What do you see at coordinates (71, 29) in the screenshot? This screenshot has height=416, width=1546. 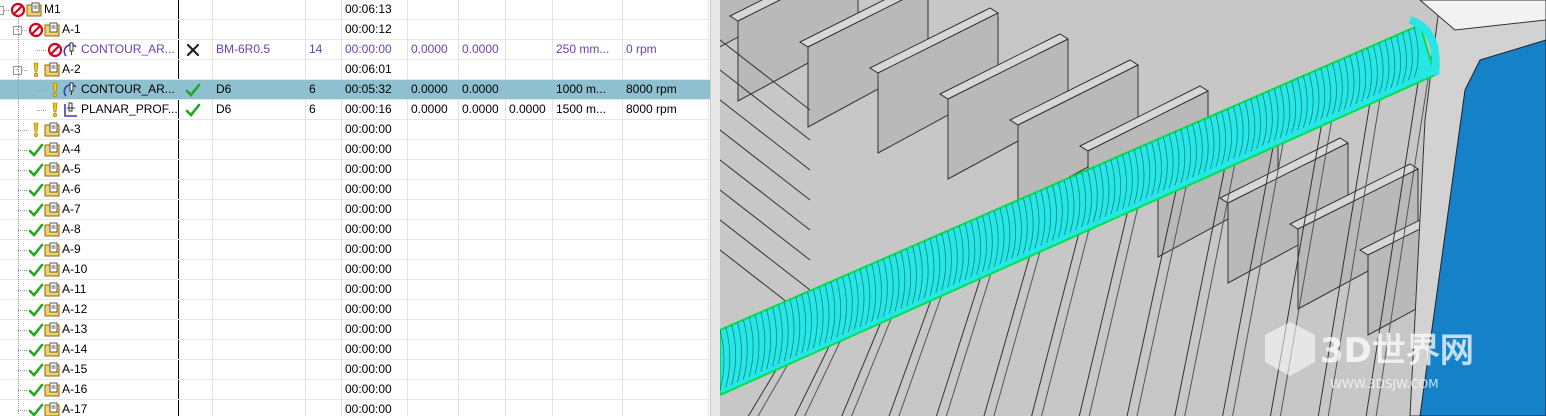 I see `row-name: A-1` at bounding box center [71, 29].